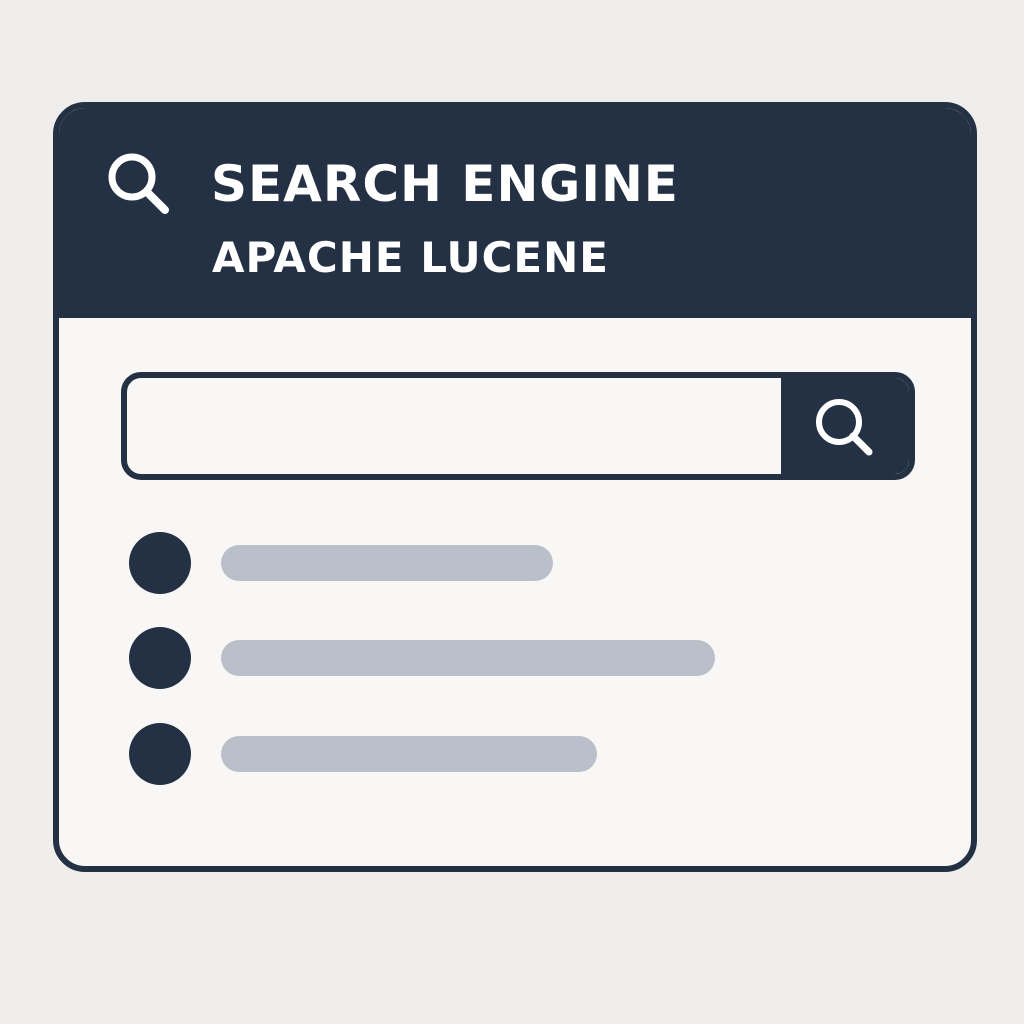 The width and height of the screenshot is (1024, 1024). Describe the element at coordinates (445, 184) in the screenshot. I see `page-title: SEARCH ENGINE` at that location.